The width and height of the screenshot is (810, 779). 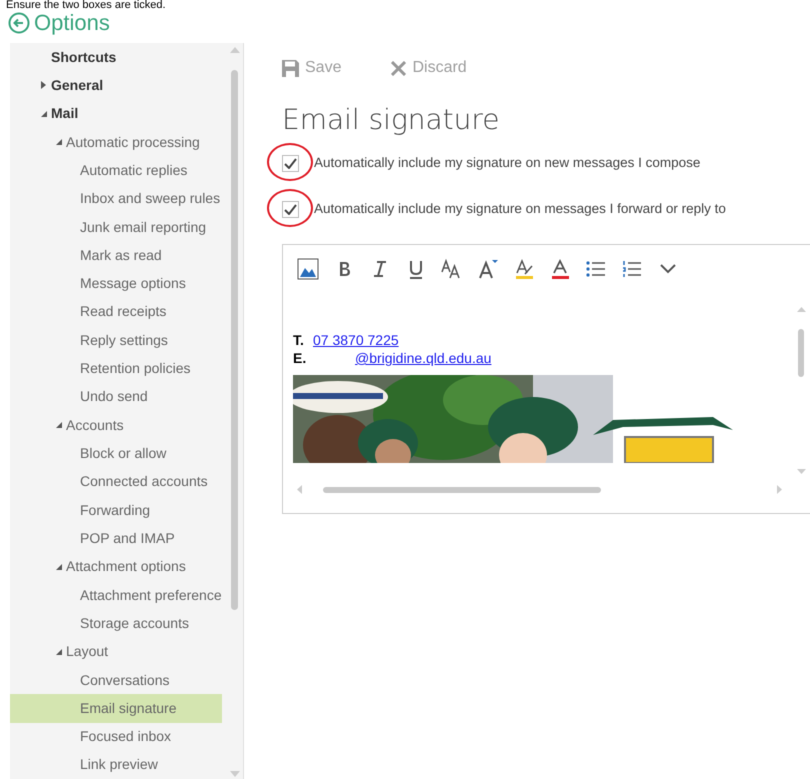 What do you see at coordinates (116, 708) in the screenshot?
I see `sidebar-item: Email signature` at bounding box center [116, 708].